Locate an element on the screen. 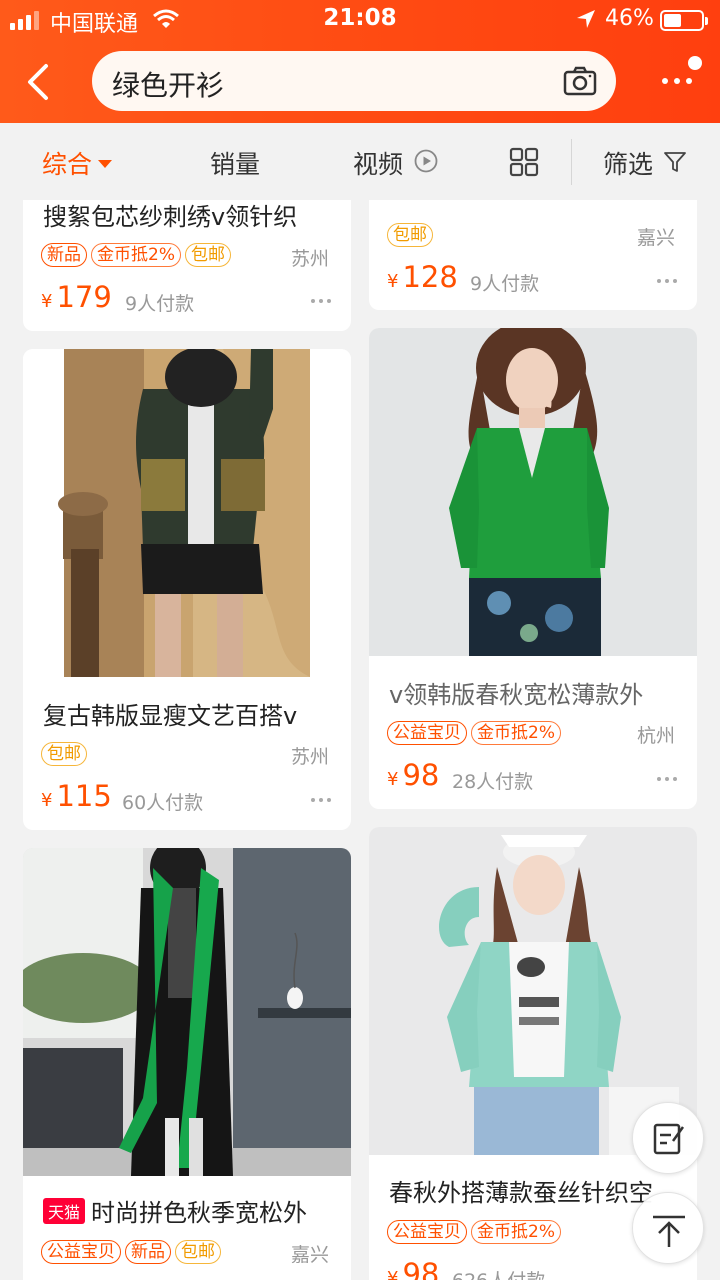 The width and height of the screenshot is (720, 1280). feedback-button is located at coordinates (668, 1138).